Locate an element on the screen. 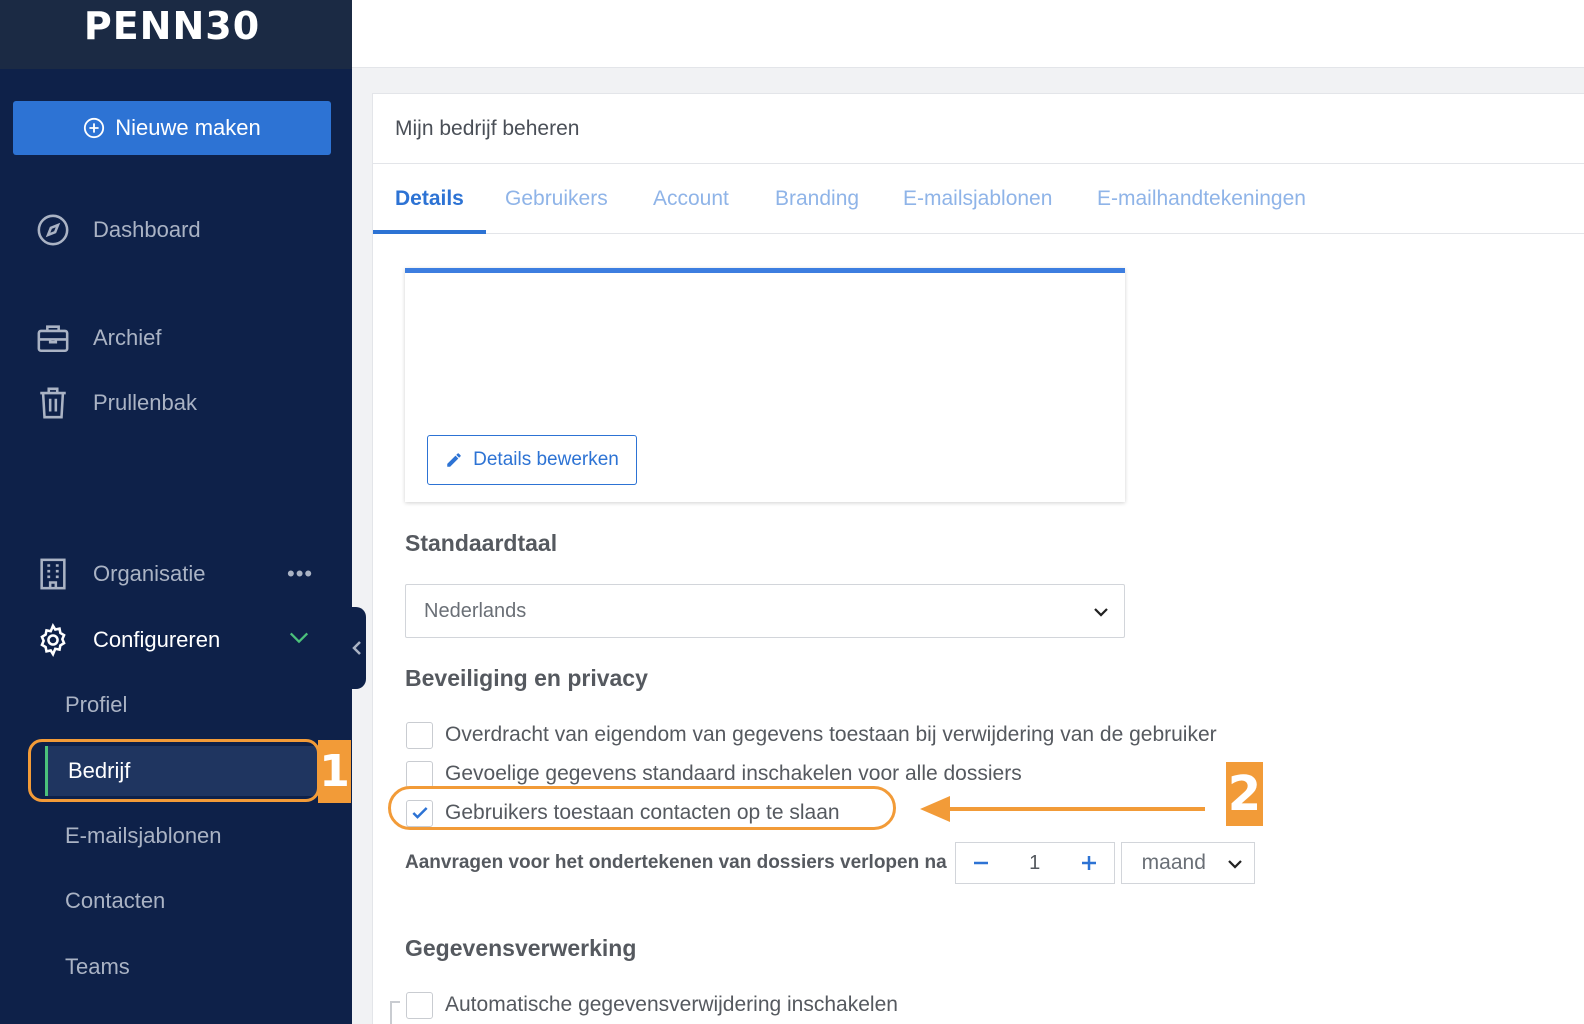 The image size is (1584, 1024). tab-emailsjablonen: E-mailsjablonen is located at coordinates (977, 199).